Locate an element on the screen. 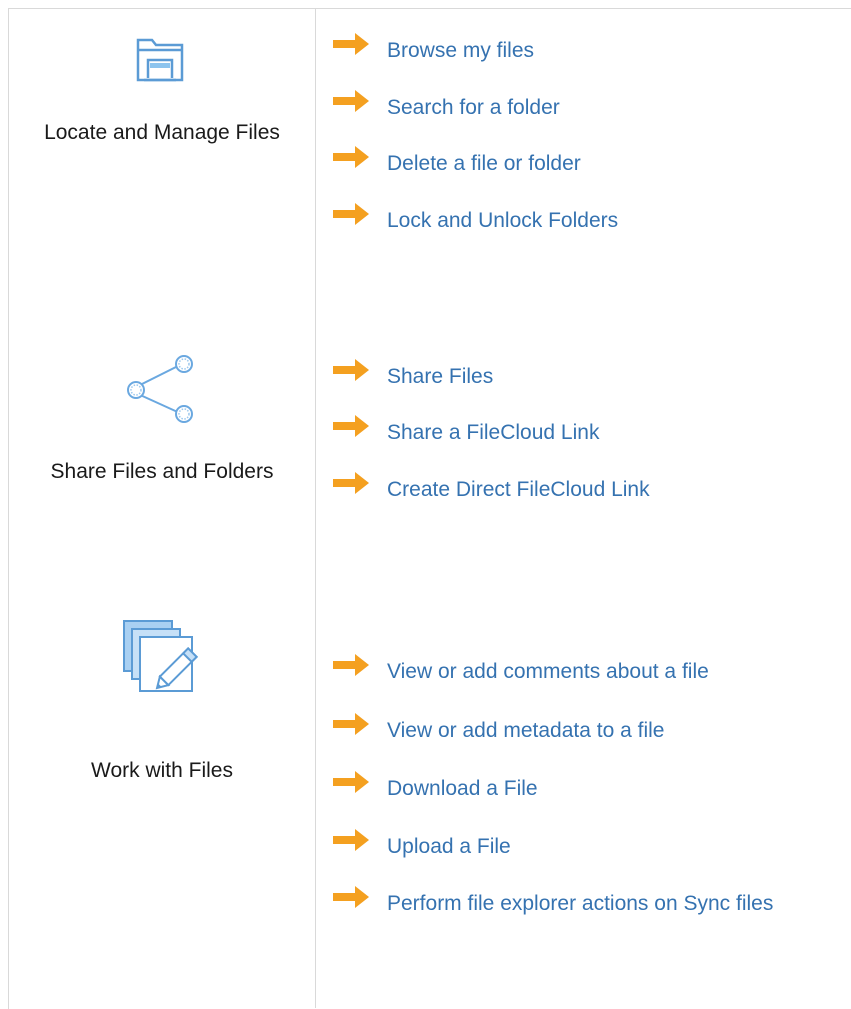 Image resolution: width=851 pixels, height=1009 pixels. link-create-direct-link: Create Direct FileCloud Link is located at coordinates (491, 488).